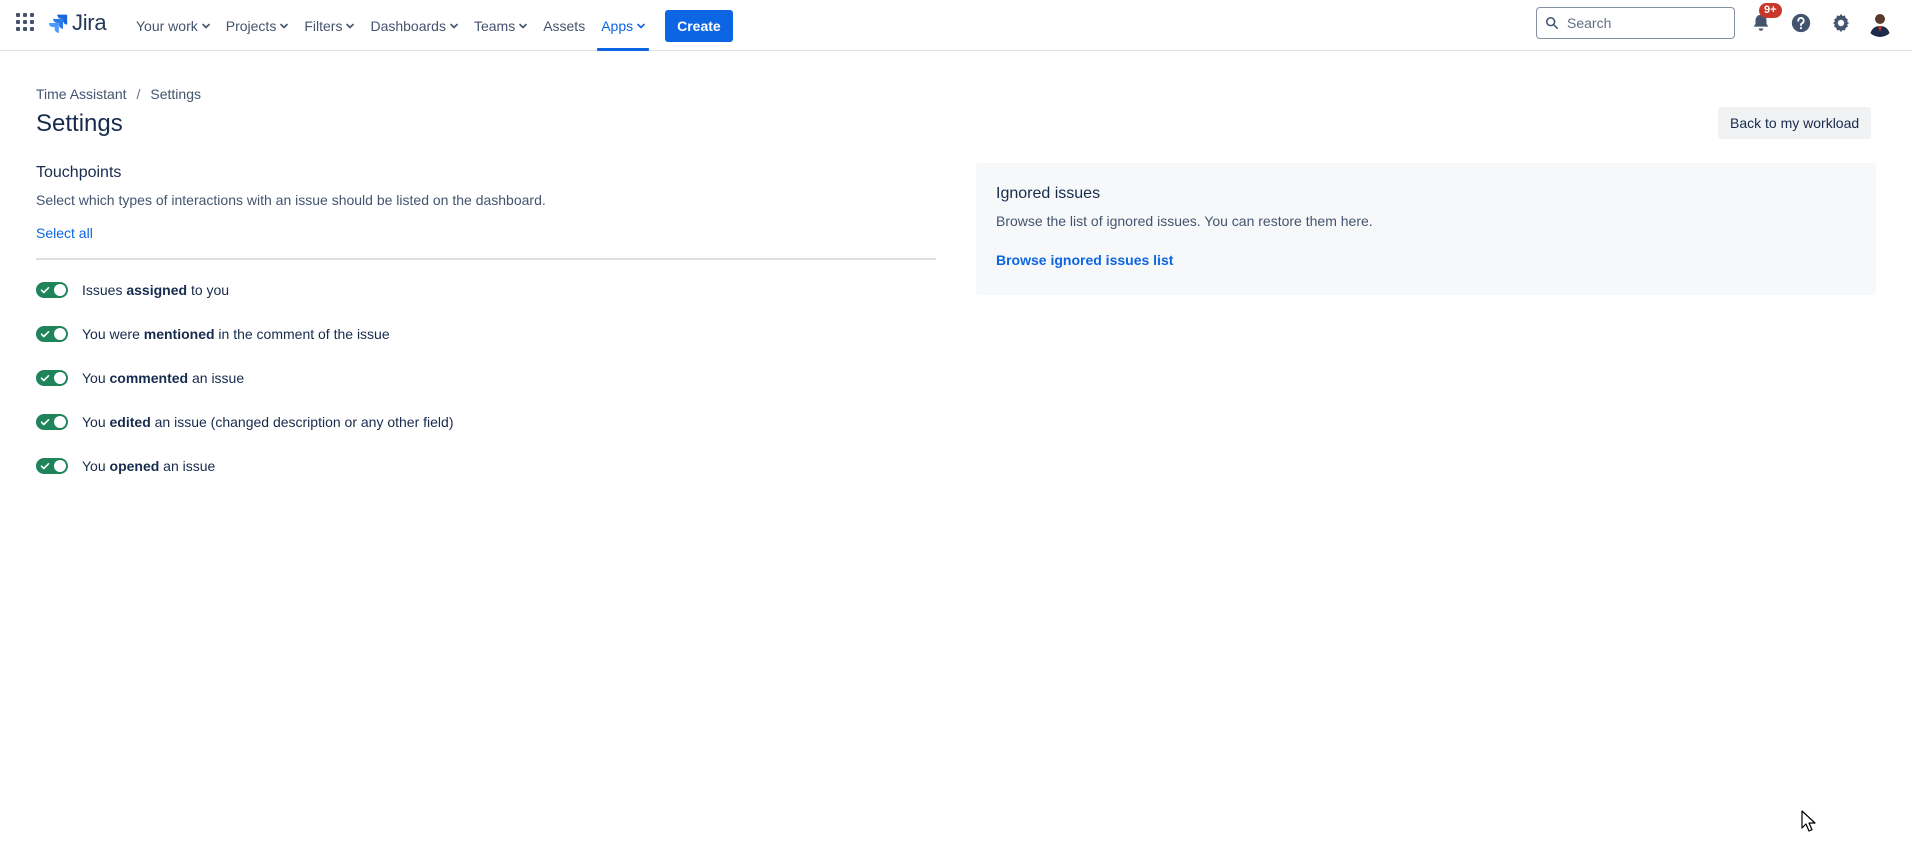  Describe the element at coordinates (1808, 821) in the screenshot. I see `mouse-pointer-icon` at that location.